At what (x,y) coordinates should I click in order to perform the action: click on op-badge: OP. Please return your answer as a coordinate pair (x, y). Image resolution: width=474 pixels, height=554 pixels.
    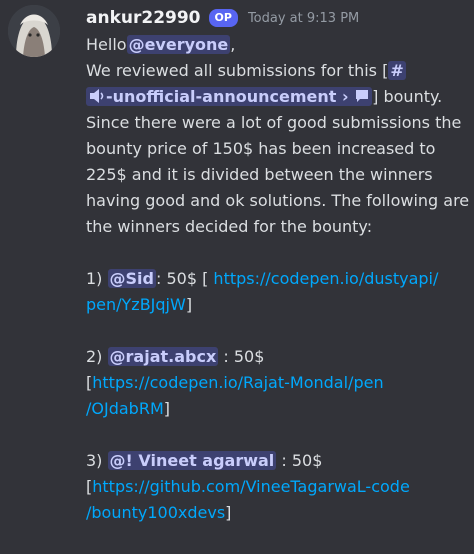
    Looking at the image, I should click on (223, 18).